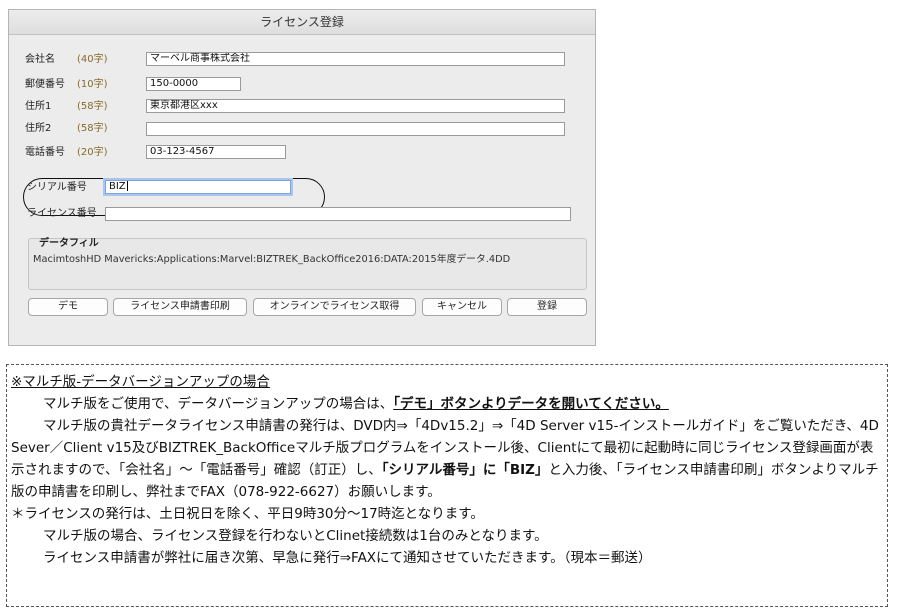  Describe the element at coordinates (127, 186) in the screenshot. I see `text-cursor` at that location.